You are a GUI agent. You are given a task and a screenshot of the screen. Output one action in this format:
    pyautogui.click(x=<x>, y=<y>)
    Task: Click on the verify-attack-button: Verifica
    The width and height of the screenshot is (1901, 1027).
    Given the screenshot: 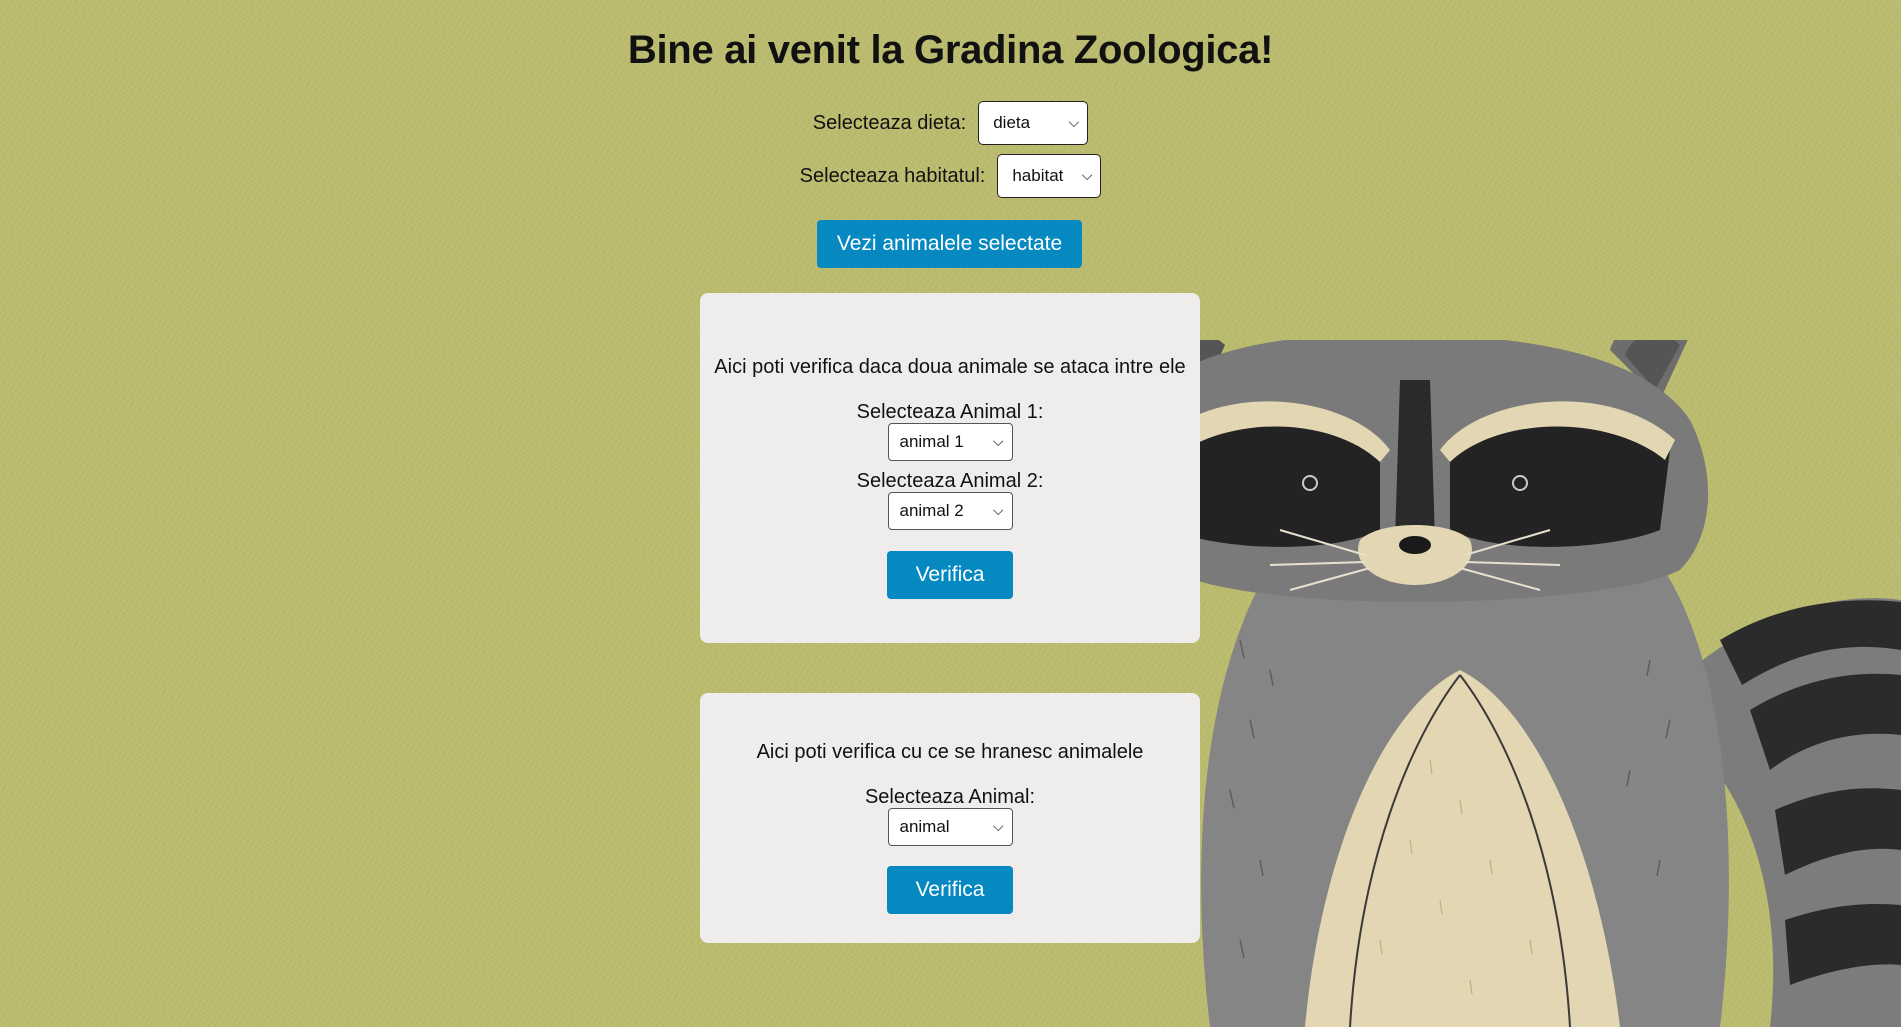 What is the action you would take?
    pyautogui.click(x=950, y=575)
    